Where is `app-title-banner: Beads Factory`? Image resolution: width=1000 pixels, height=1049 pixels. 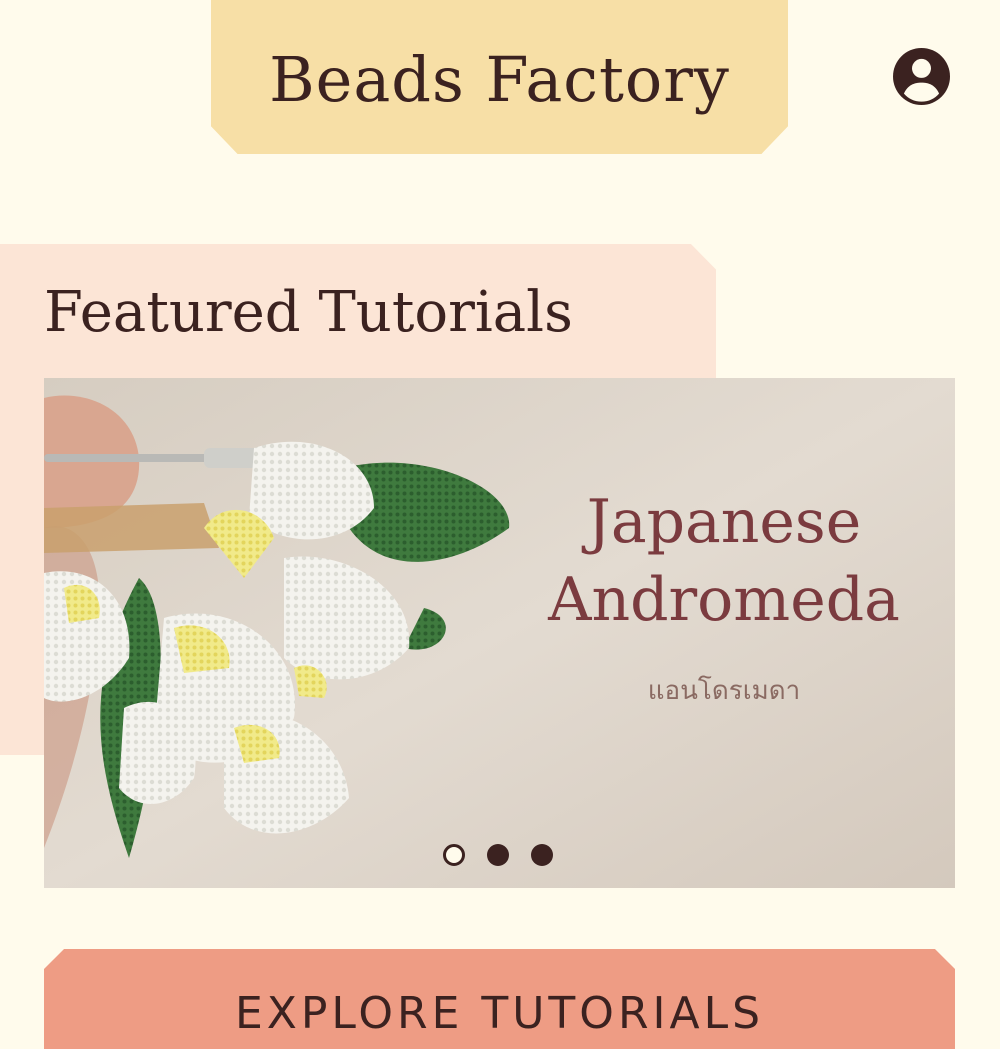 app-title-banner: Beads Factory is located at coordinates (499, 77).